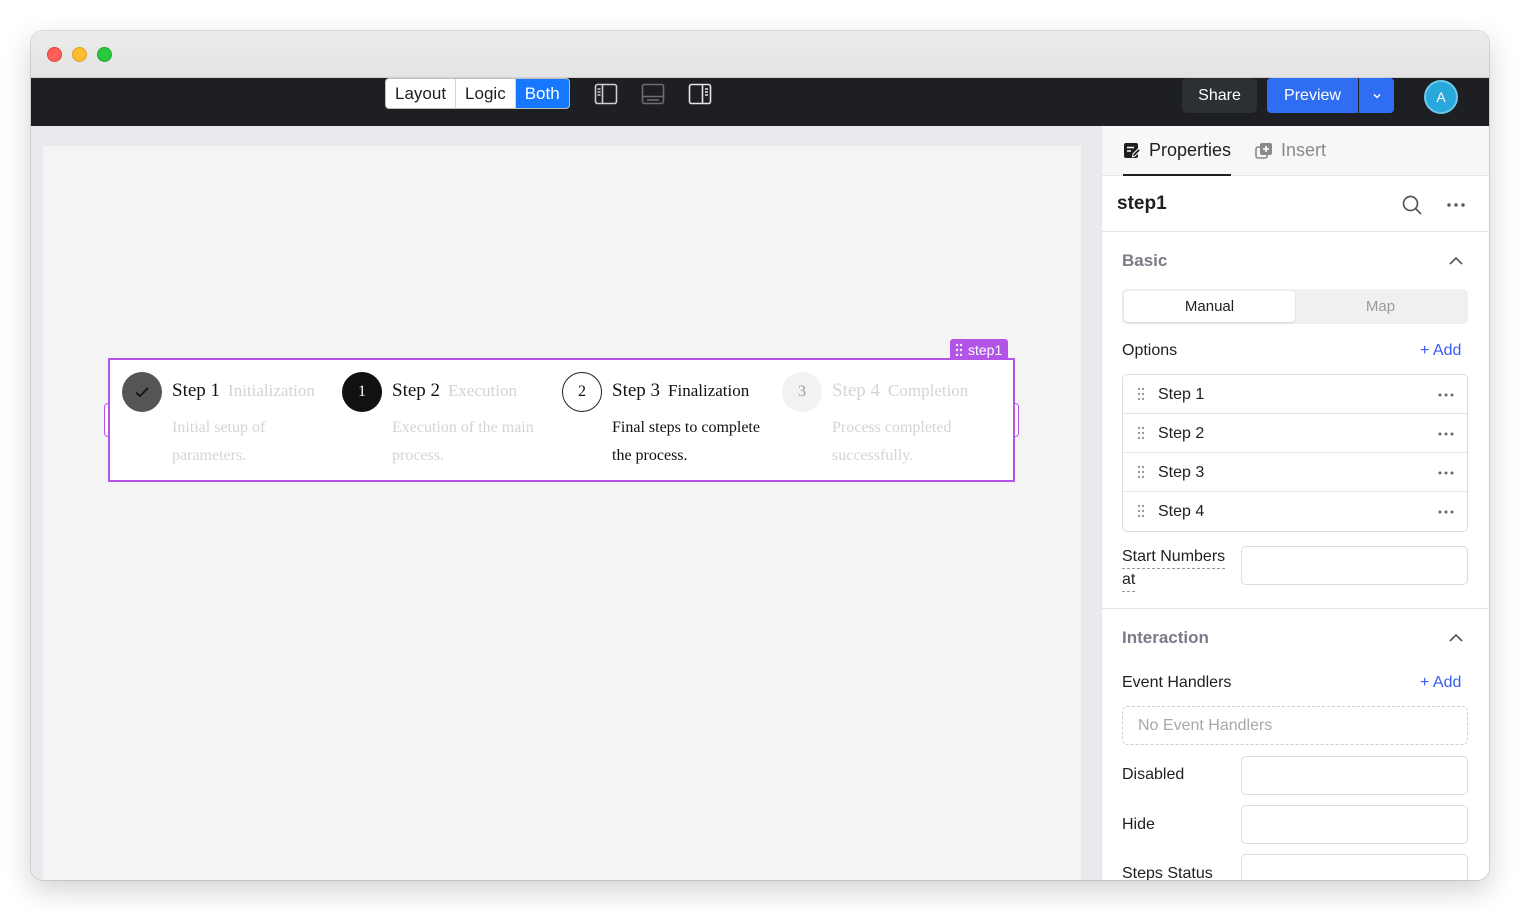  Describe the element at coordinates (1354, 867) in the screenshot. I see `steps-status-input` at that location.